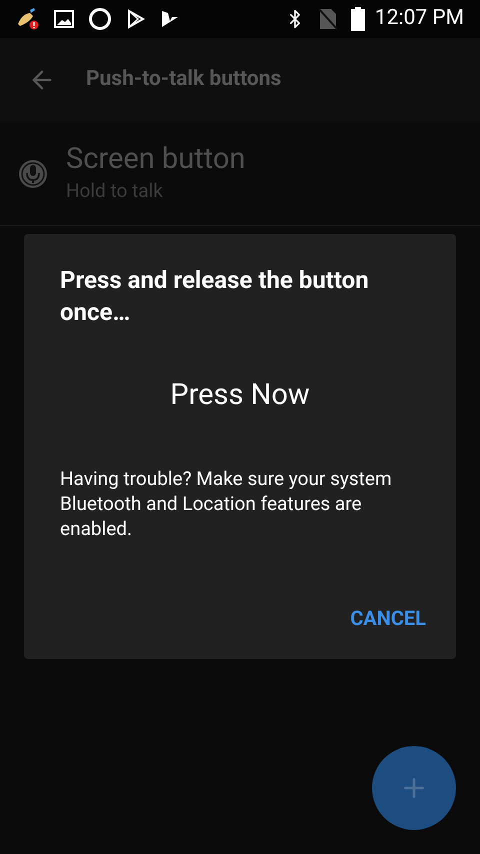 This screenshot has height=854, width=480. I want to click on battery-icon, so click(357, 19).